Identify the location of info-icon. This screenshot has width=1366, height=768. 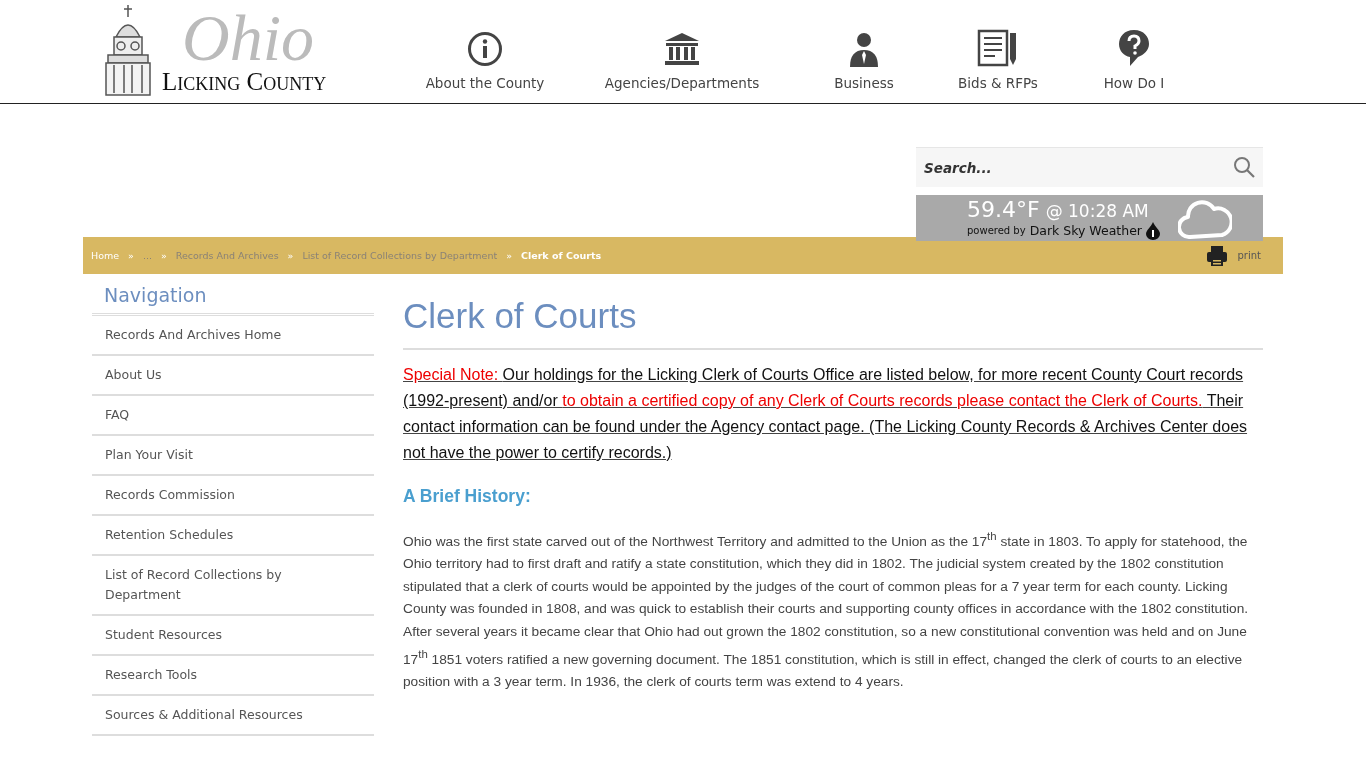
(485, 49).